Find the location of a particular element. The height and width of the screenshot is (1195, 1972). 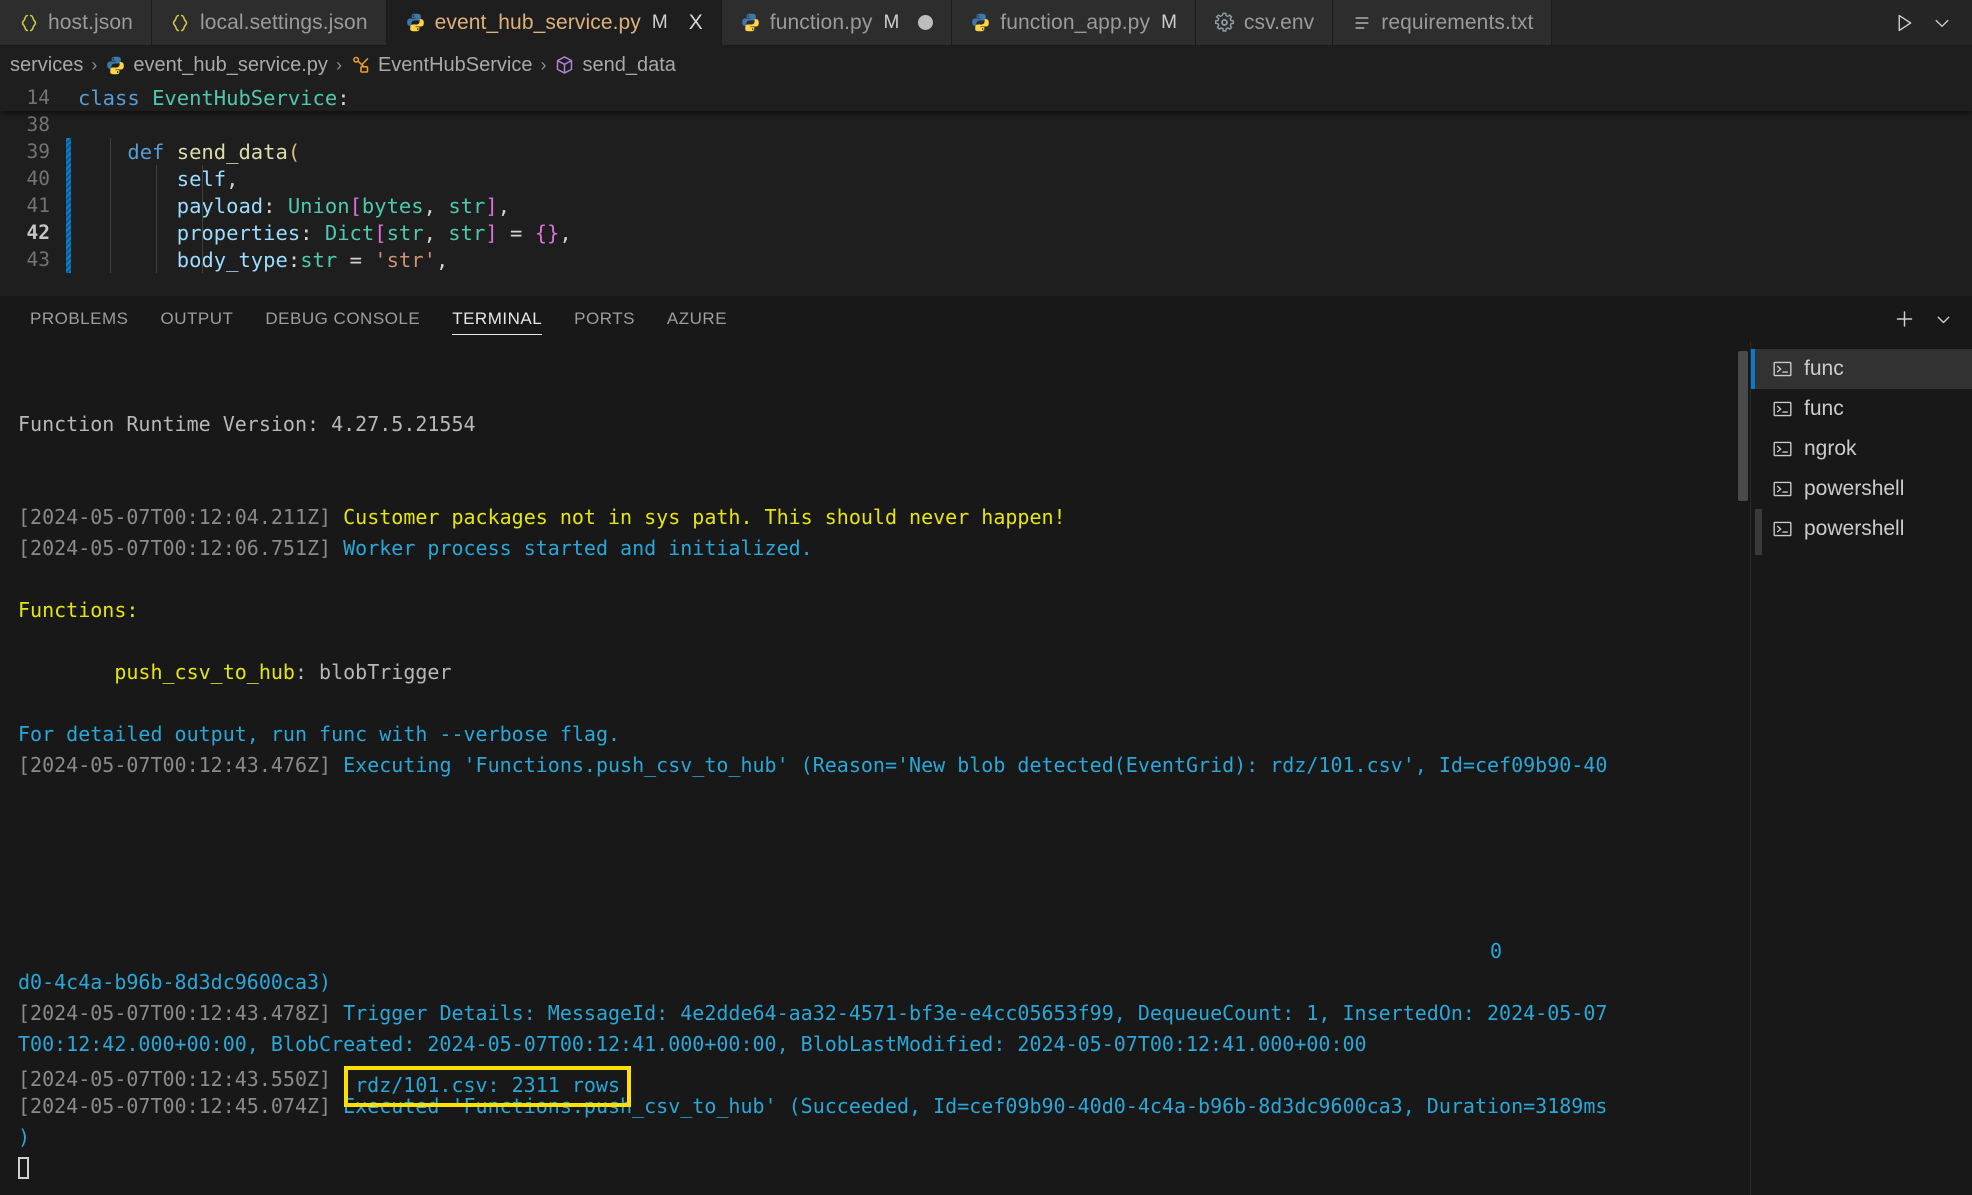

class-symbol-icon is located at coordinates (360, 65).